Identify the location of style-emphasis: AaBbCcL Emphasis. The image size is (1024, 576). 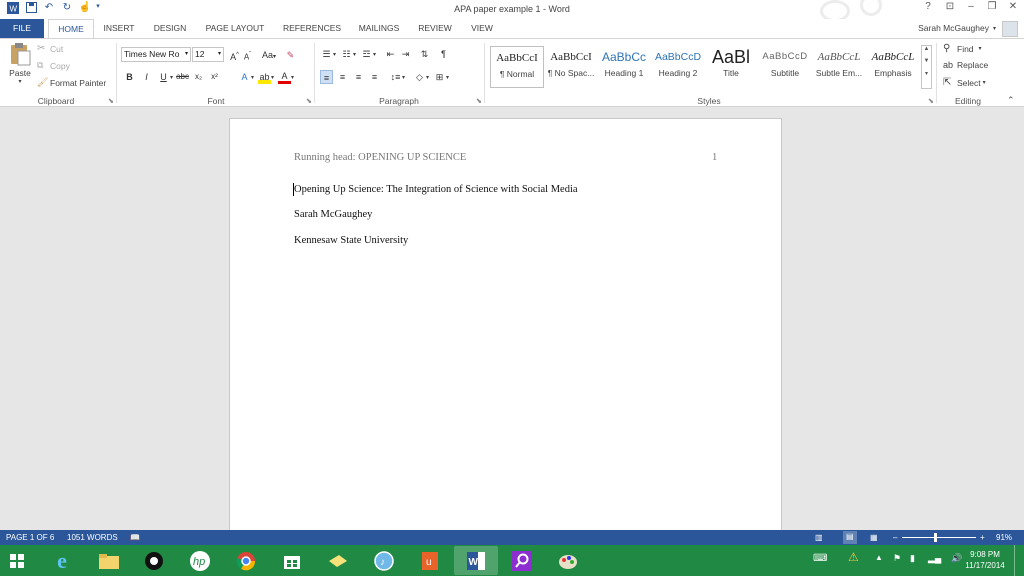
(893, 67).